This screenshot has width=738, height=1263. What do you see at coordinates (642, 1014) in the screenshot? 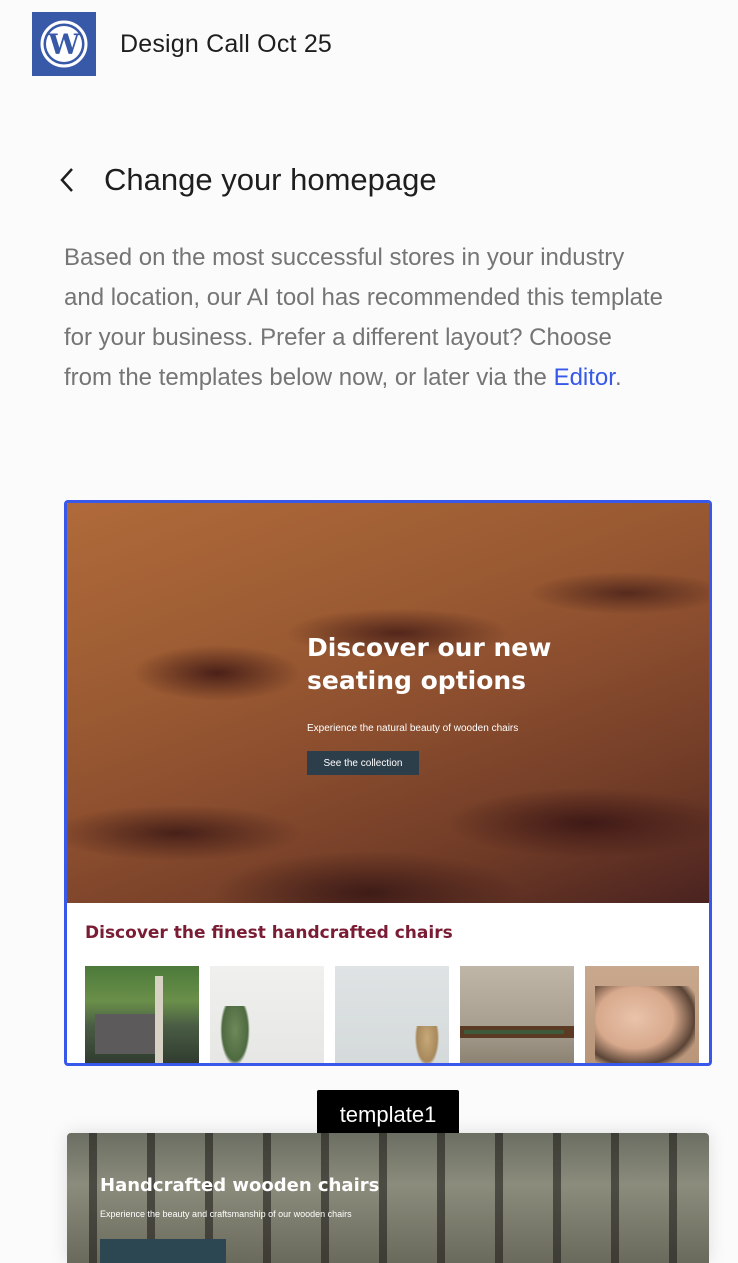
I see `thumbnail-hands-soil-image` at bounding box center [642, 1014].